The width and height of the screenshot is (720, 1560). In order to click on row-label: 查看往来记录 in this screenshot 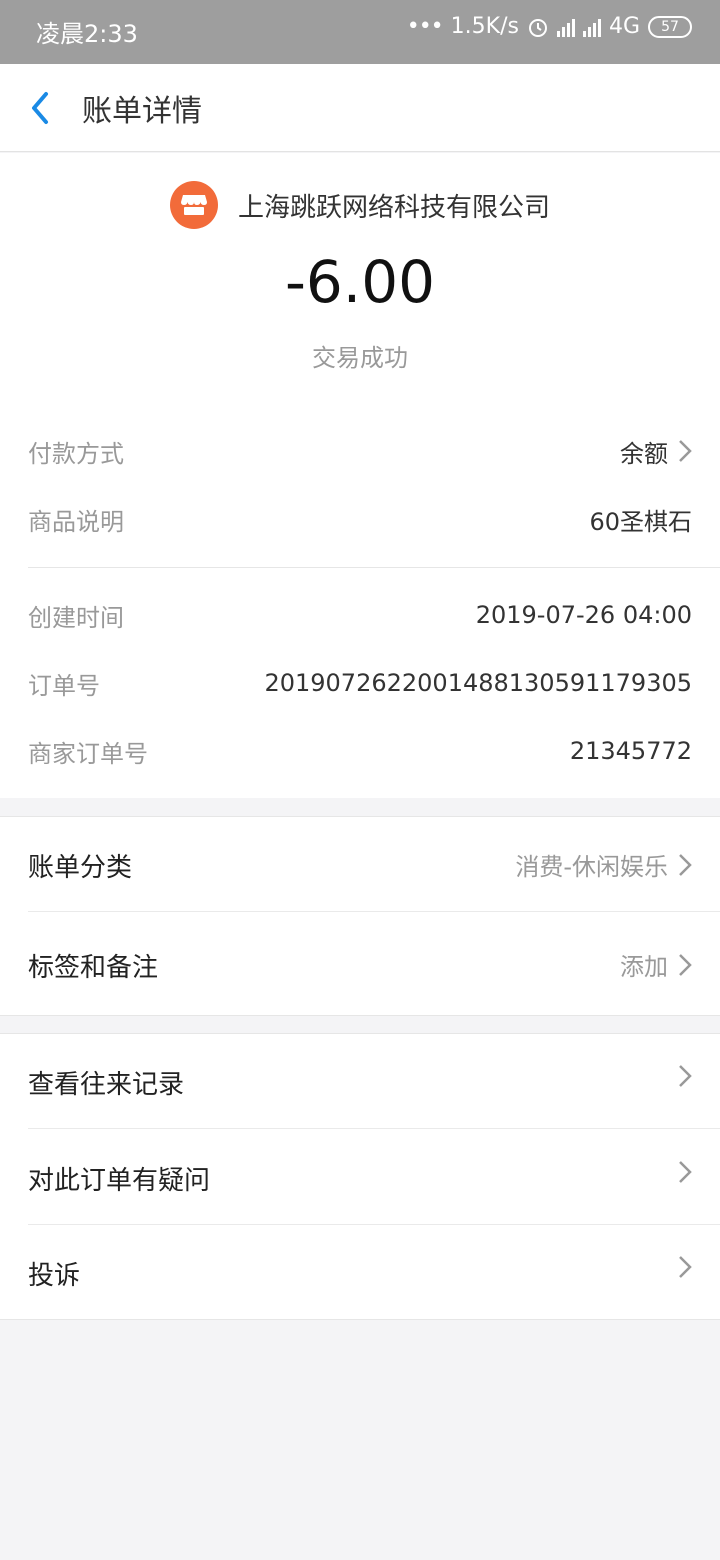, I will do `click(106, 1085)`.